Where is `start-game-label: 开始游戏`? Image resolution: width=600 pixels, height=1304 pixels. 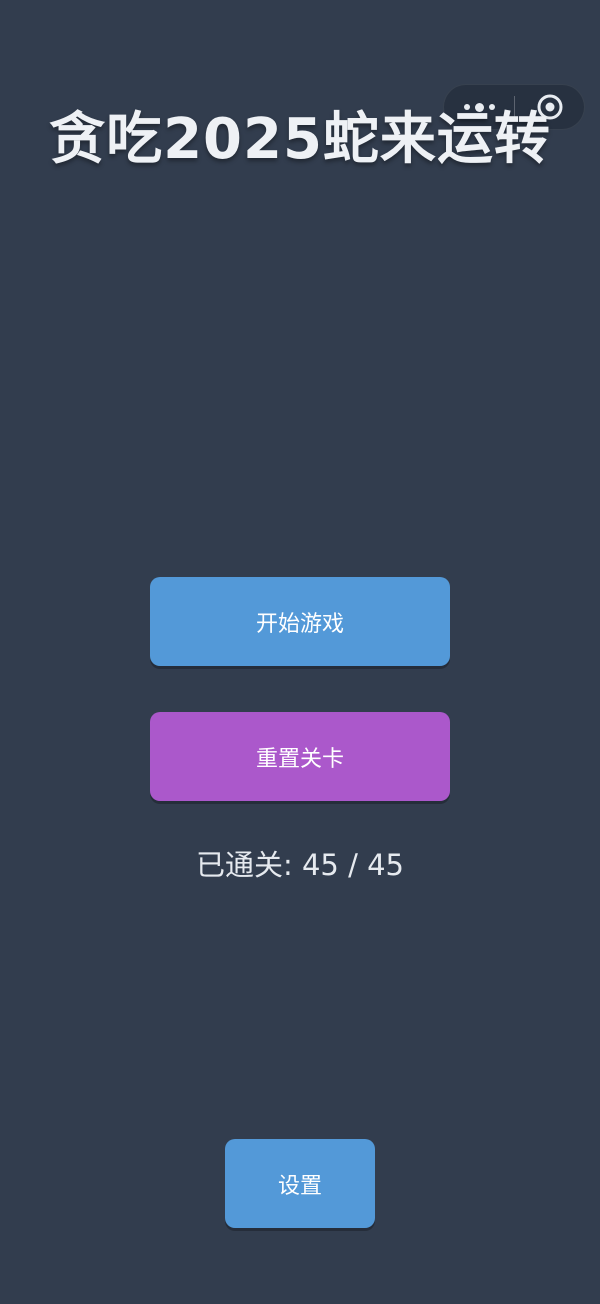 start-game-label: 开始游戏 is located at coordinates (299, 624).